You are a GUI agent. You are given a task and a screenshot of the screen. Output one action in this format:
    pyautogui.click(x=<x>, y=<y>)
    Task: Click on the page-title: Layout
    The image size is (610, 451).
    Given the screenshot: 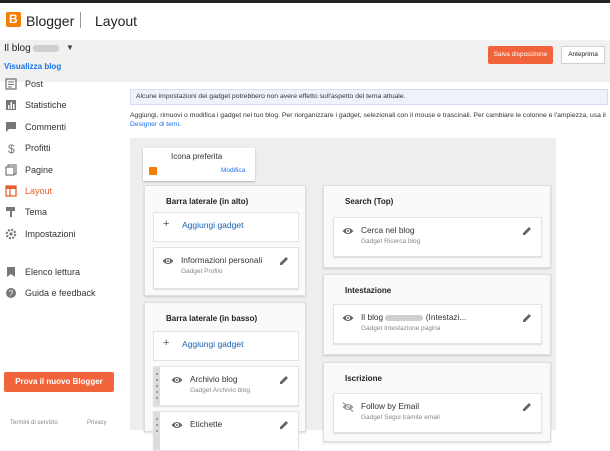 What is the action you would take?
    pyautogui.click(x=116, y=21)
    